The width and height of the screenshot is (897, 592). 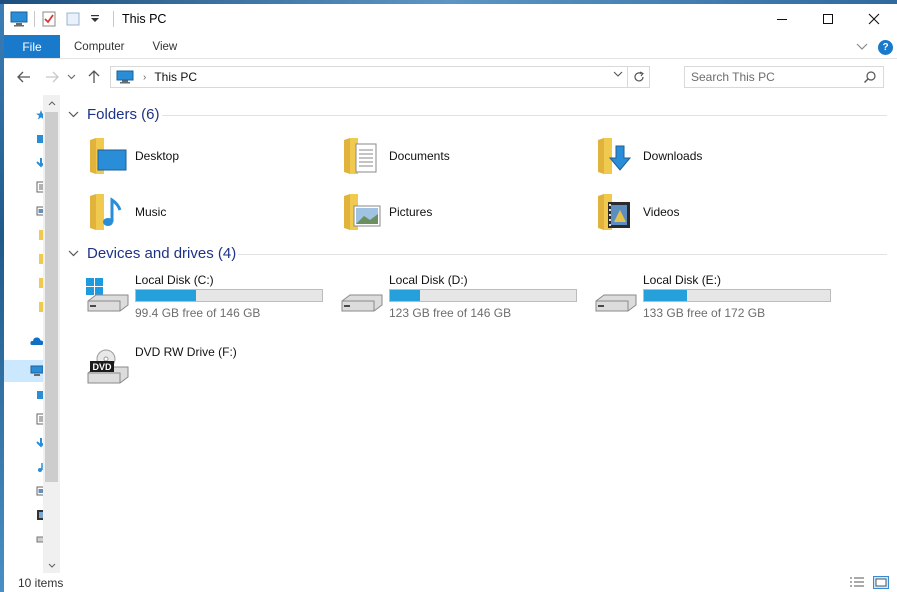 I want to click on this-pc-icon, so click(x=125, y=77).